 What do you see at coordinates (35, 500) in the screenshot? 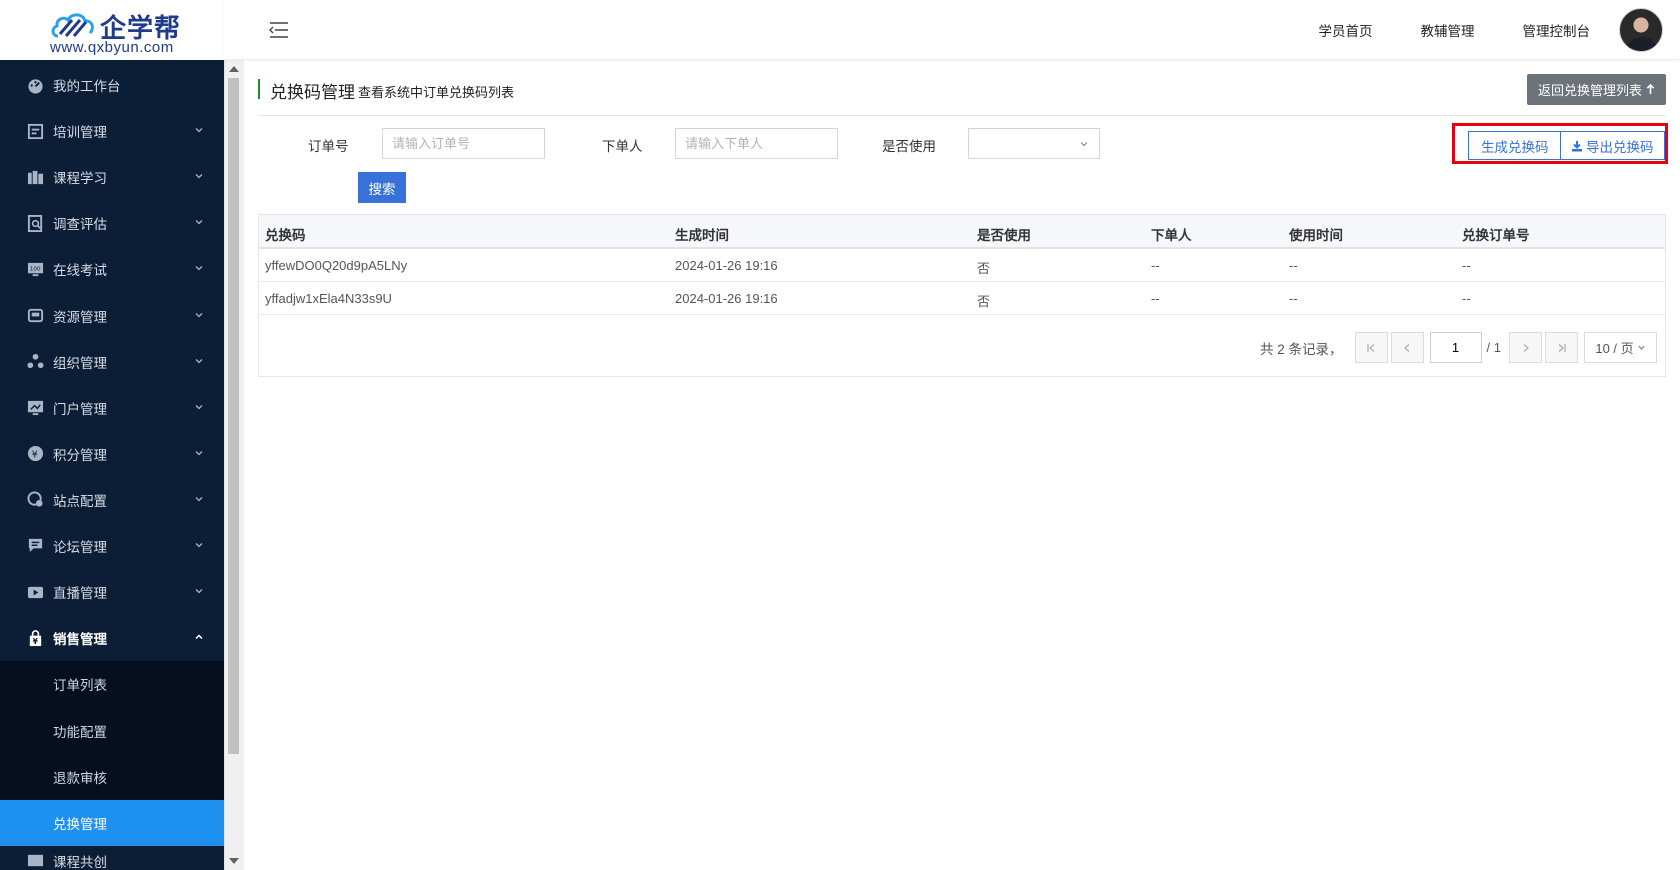
I see `site-icon` at bounding box center [35, 500].